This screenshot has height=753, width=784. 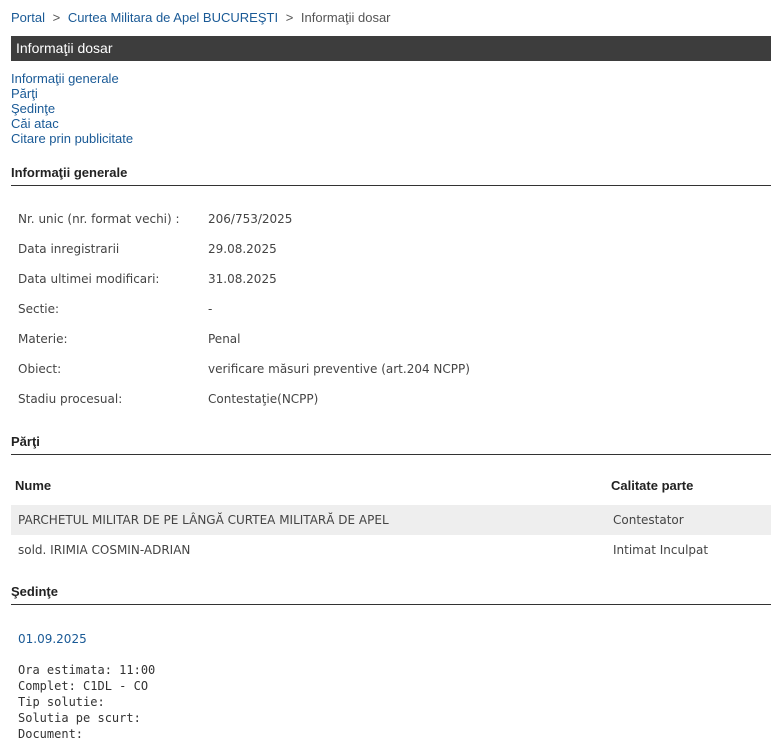 I want to click on info-label: Nr. unic (nr. format vechi) :, so click(x=99, y=219).